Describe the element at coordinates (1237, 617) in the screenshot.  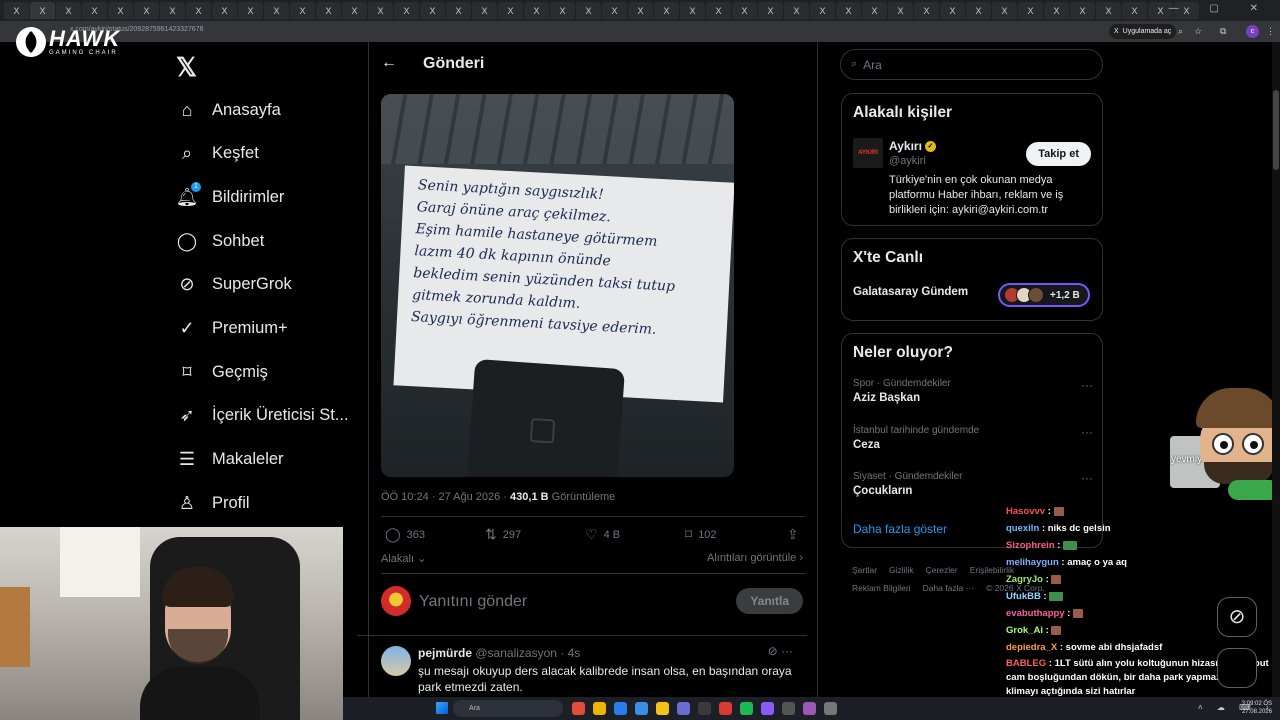
I see `grok-button: ⊘` at that location.